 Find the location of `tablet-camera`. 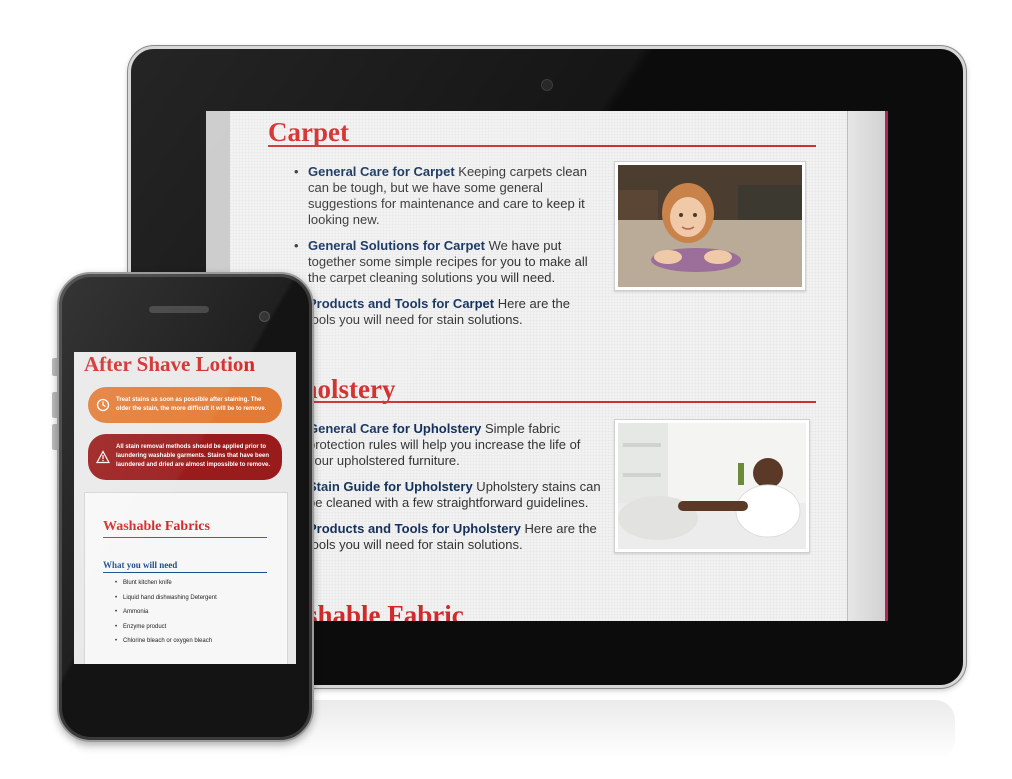

tablet-camera is located at coordinates (547, 85).